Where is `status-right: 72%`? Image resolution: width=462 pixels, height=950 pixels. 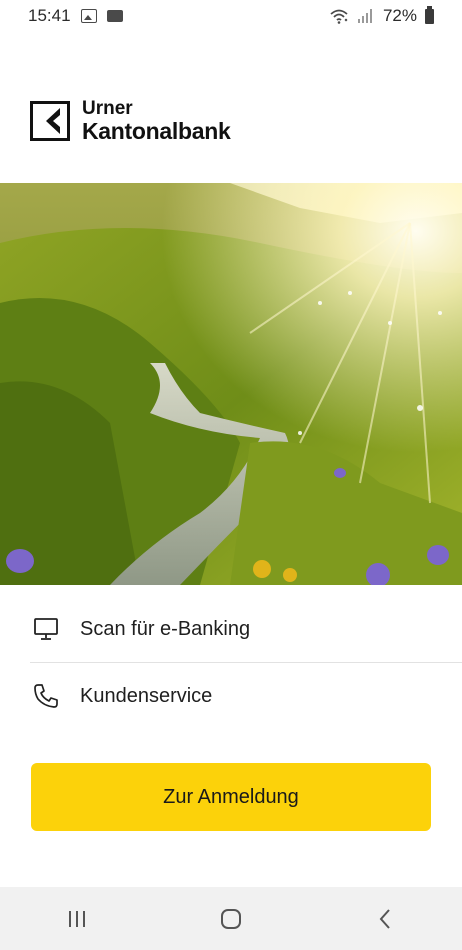 status-right: 72% is located at coordinates (381, 15).